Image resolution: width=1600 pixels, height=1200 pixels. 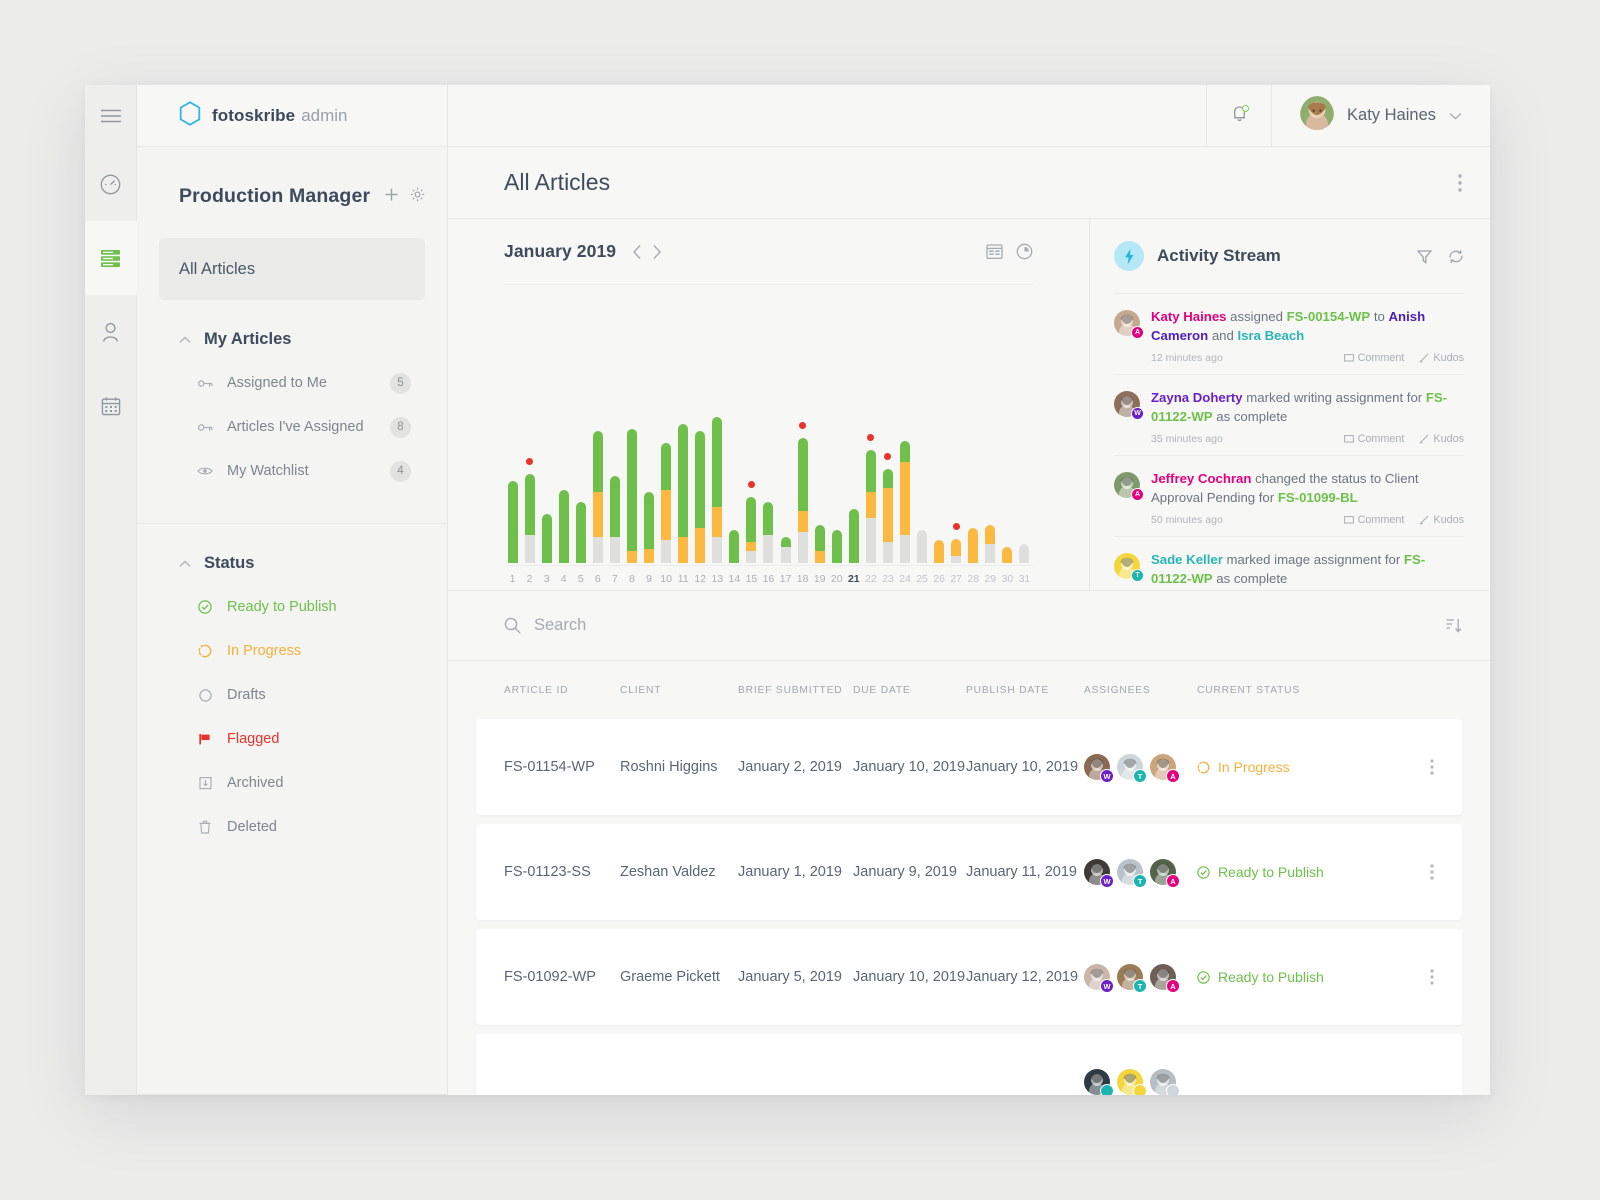 I want to click on chevron-left-icon, so click(x=637, y=252).